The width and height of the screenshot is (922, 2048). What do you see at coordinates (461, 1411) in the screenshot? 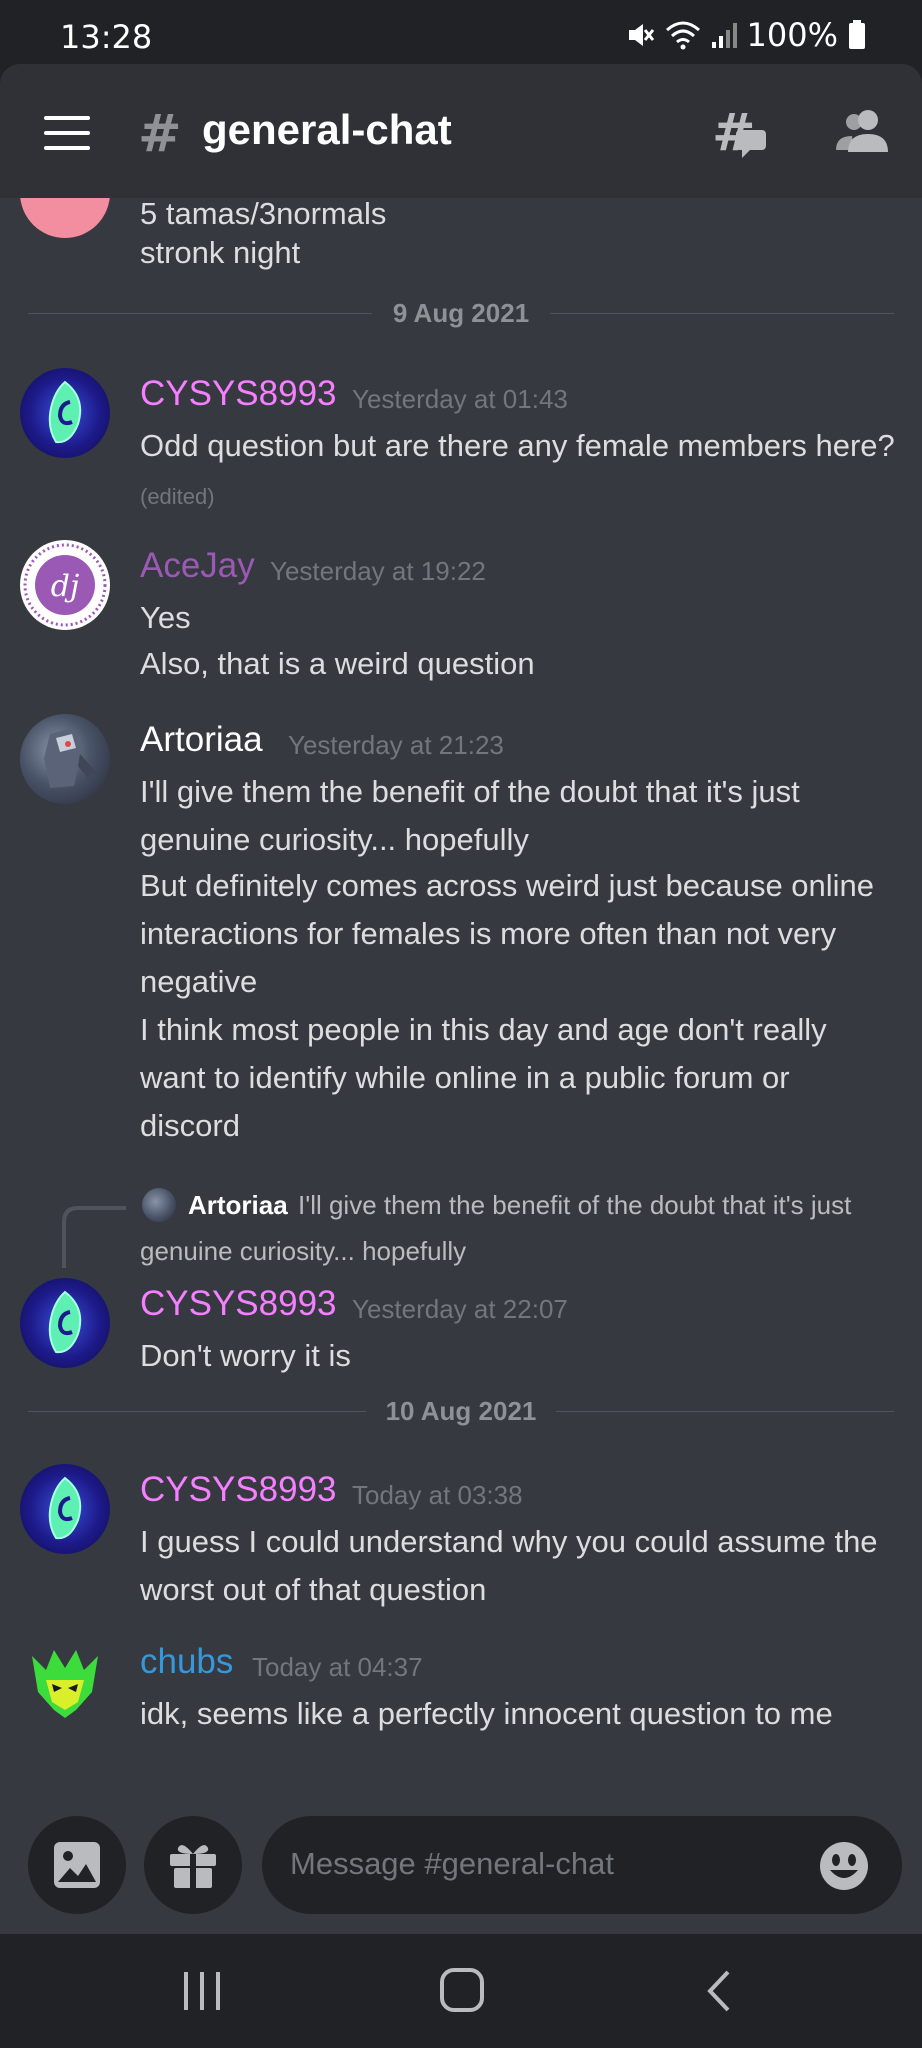
I see `date-divider: 10 Aug 2021` at bounding box center [461, 1411].